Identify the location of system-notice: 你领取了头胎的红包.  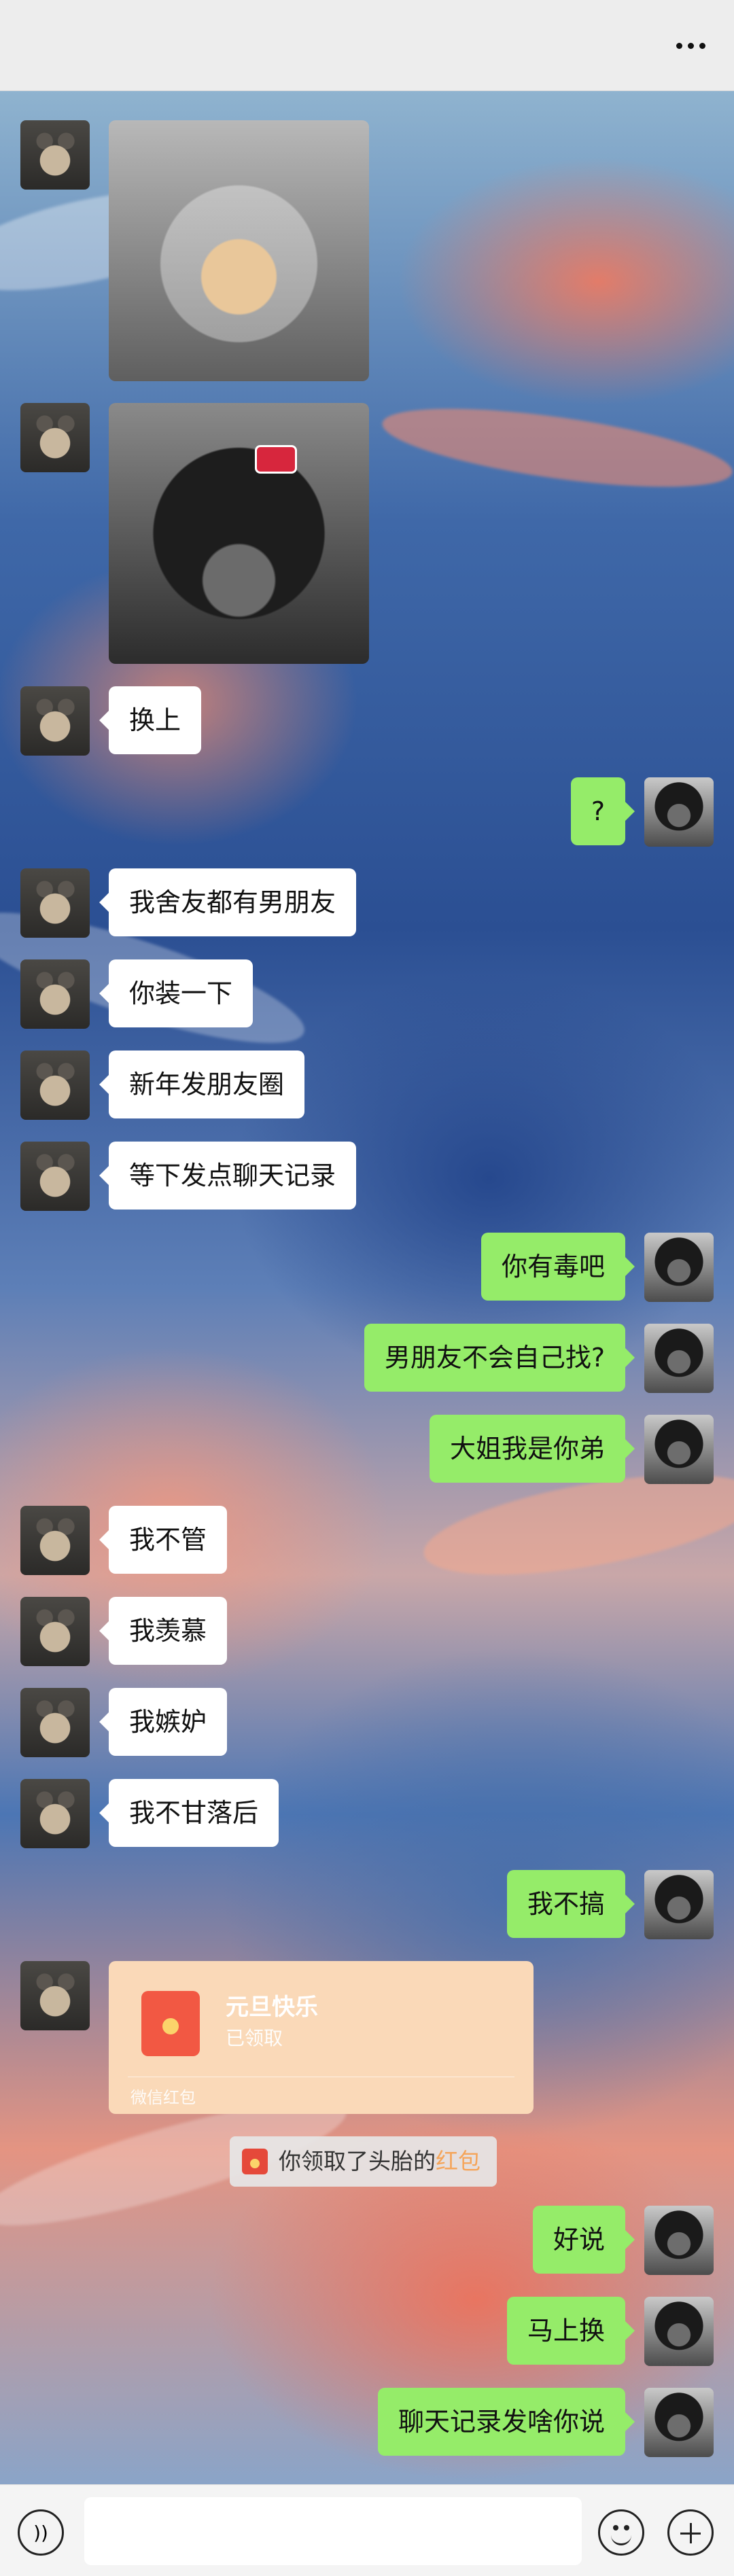
(363, 2161).